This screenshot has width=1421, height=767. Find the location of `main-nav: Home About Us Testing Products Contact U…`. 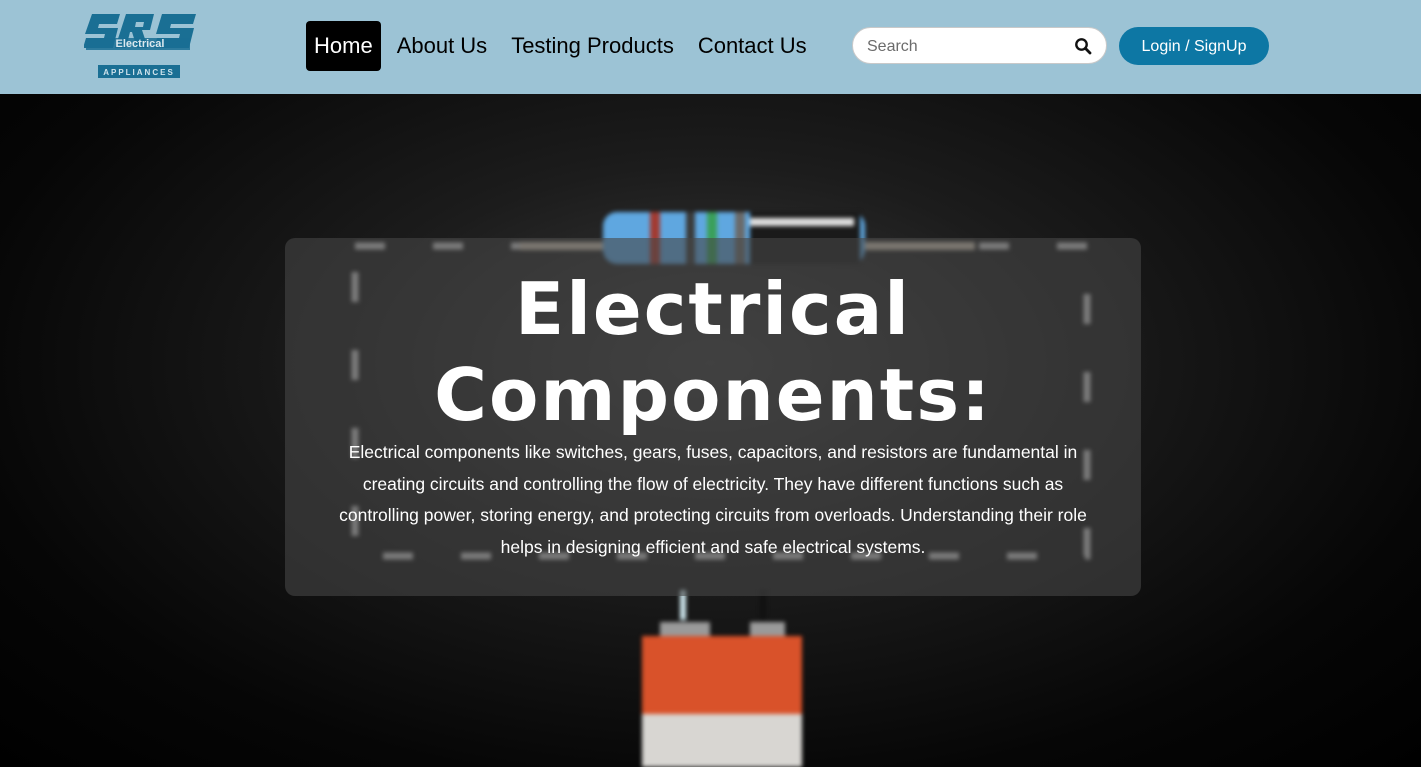

main-nav: Home About Us Testing Products Contact U… is located at coordinates (560, 46).